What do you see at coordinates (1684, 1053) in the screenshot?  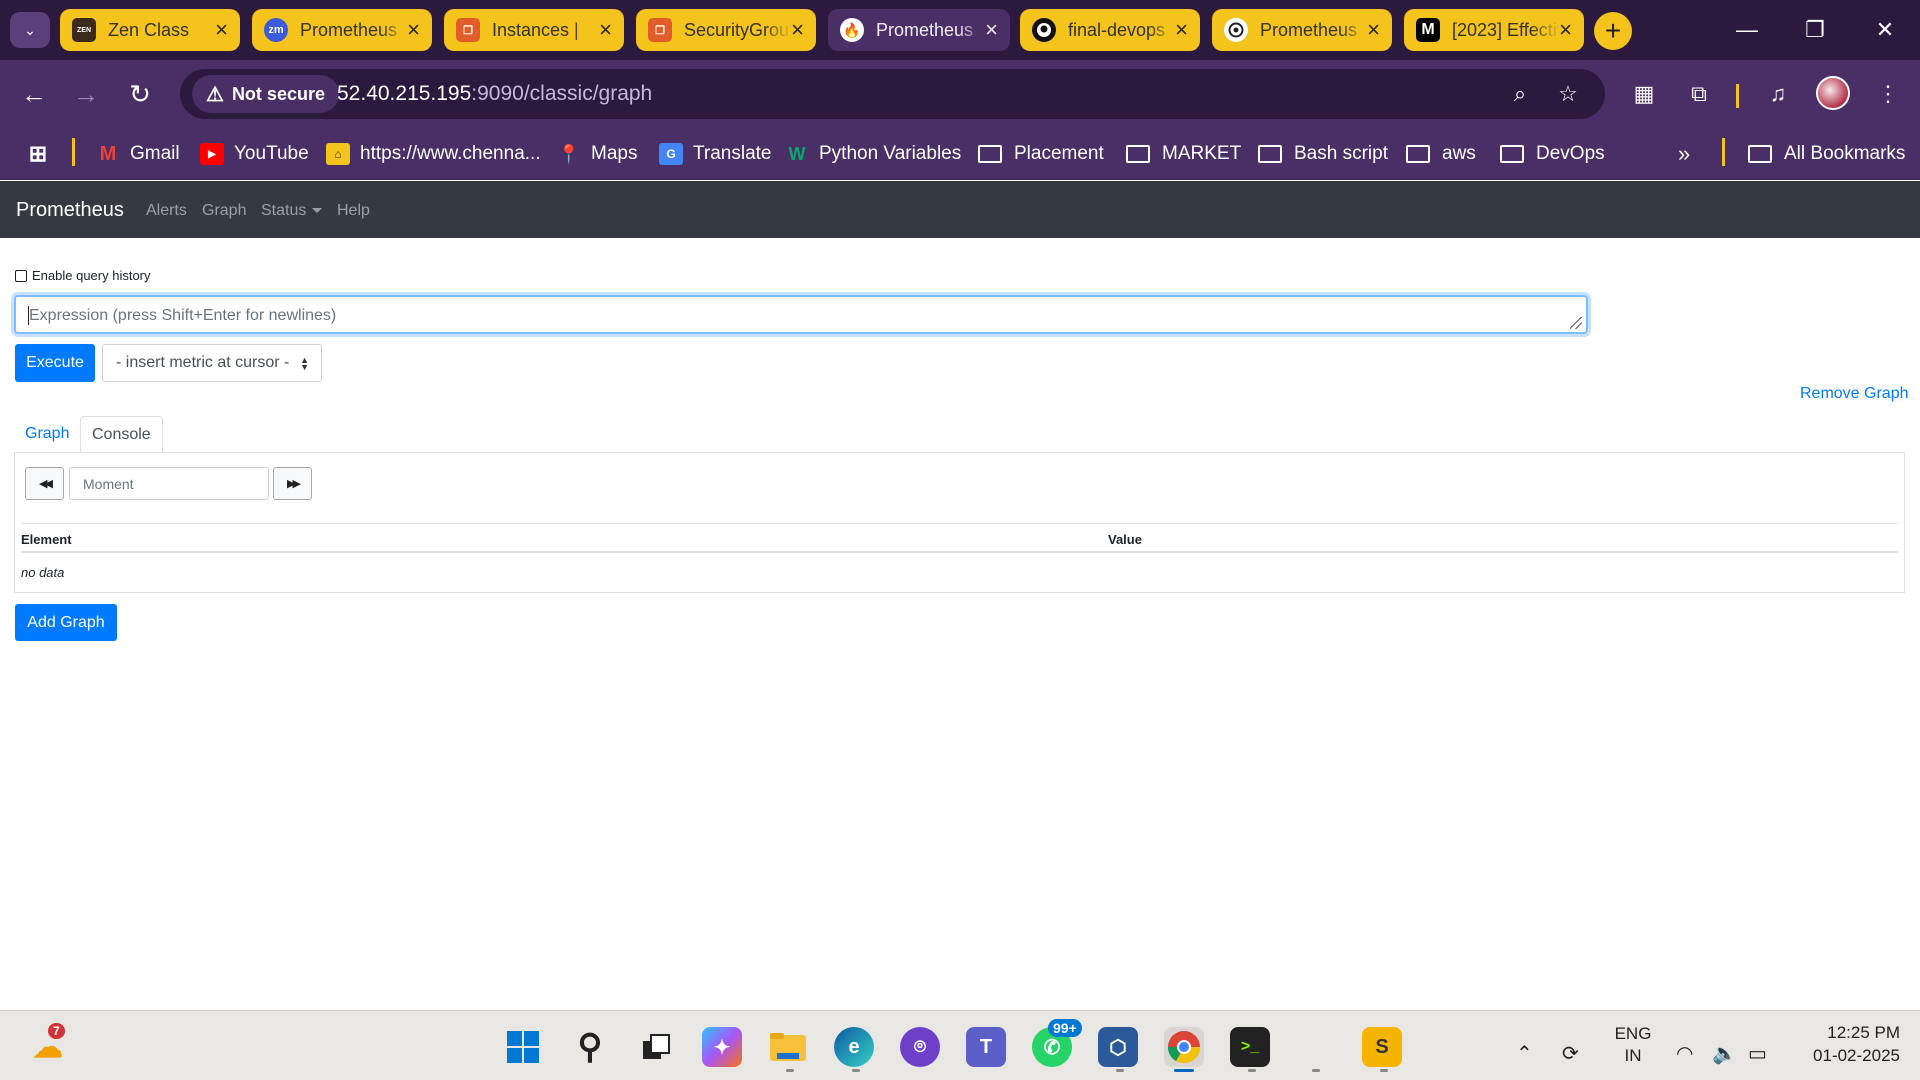 I see `wifi-icon: ◠` at bounding box center [1684, 1053].